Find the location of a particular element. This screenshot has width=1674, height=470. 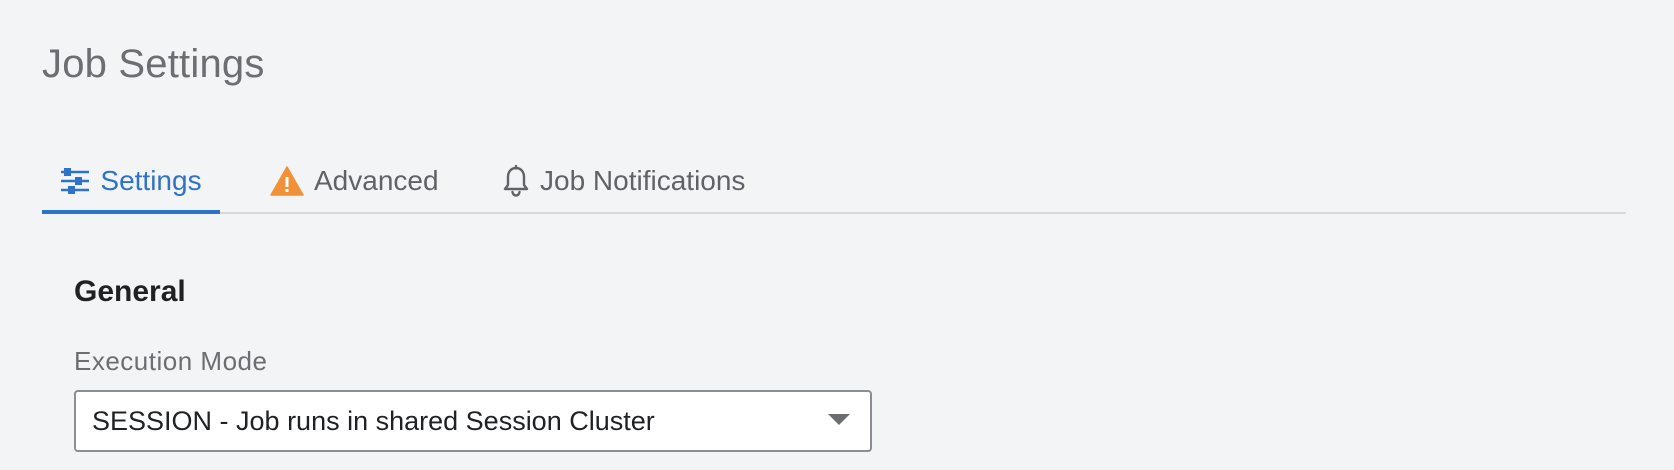

bell-icon is located at coordinates (516, 181).